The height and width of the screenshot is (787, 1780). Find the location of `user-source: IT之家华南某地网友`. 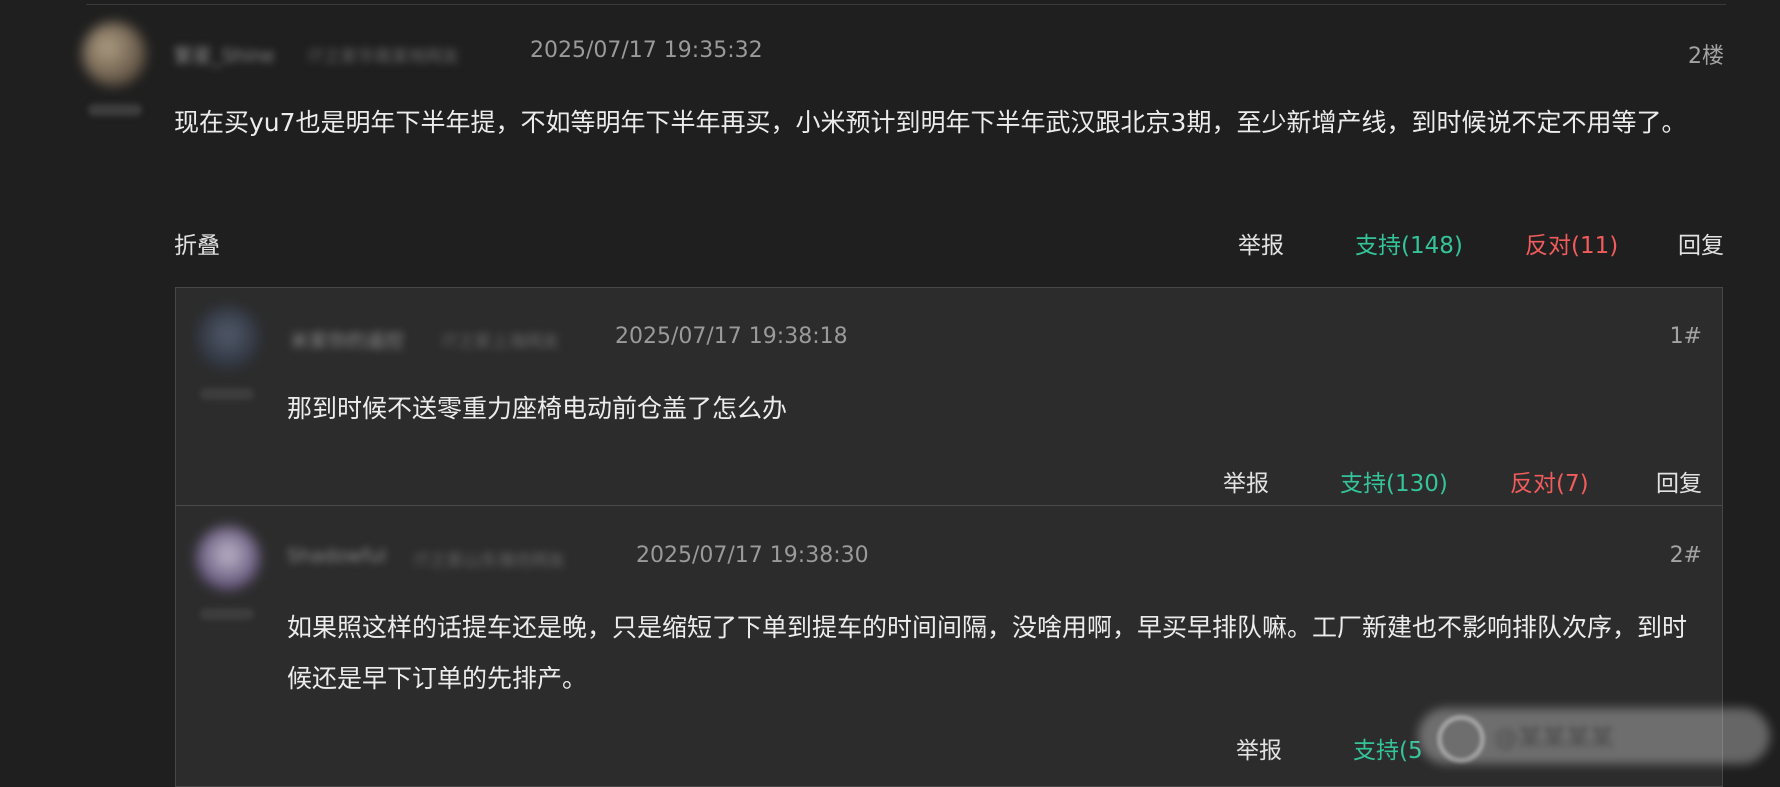

user-source: IT之家华南某地网友 is located at coordinates (384, 57).